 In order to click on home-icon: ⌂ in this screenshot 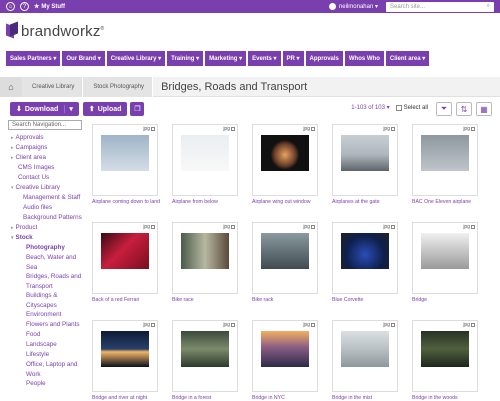, I will do `click(10, 6)`.